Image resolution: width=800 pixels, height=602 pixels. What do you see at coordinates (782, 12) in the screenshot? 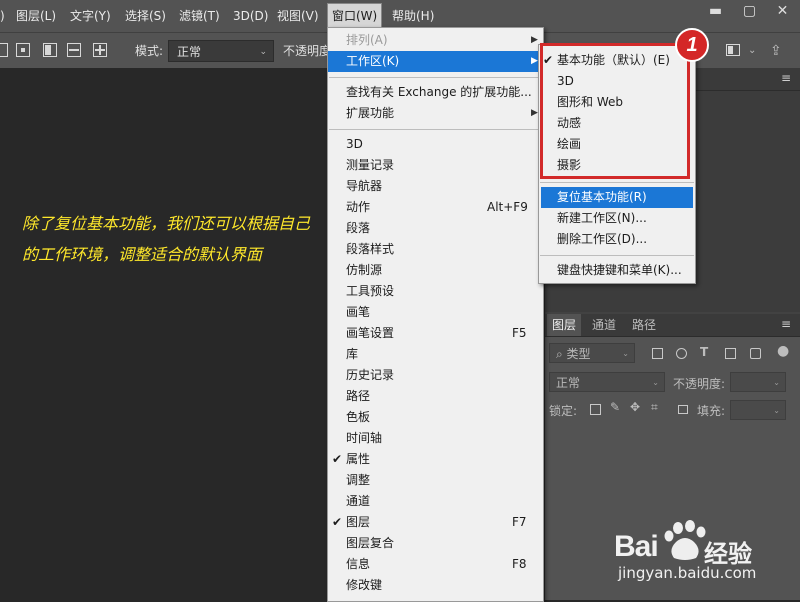
I see `close-icon: ✕` at bounding box center [782, 12].